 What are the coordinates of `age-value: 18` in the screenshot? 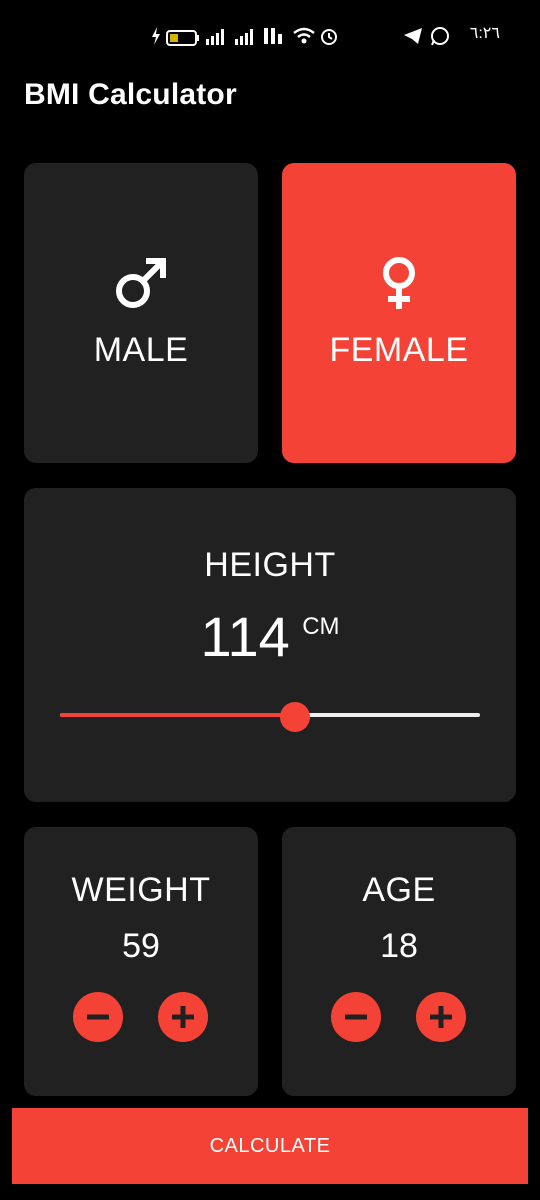 It's located at (399, 946).